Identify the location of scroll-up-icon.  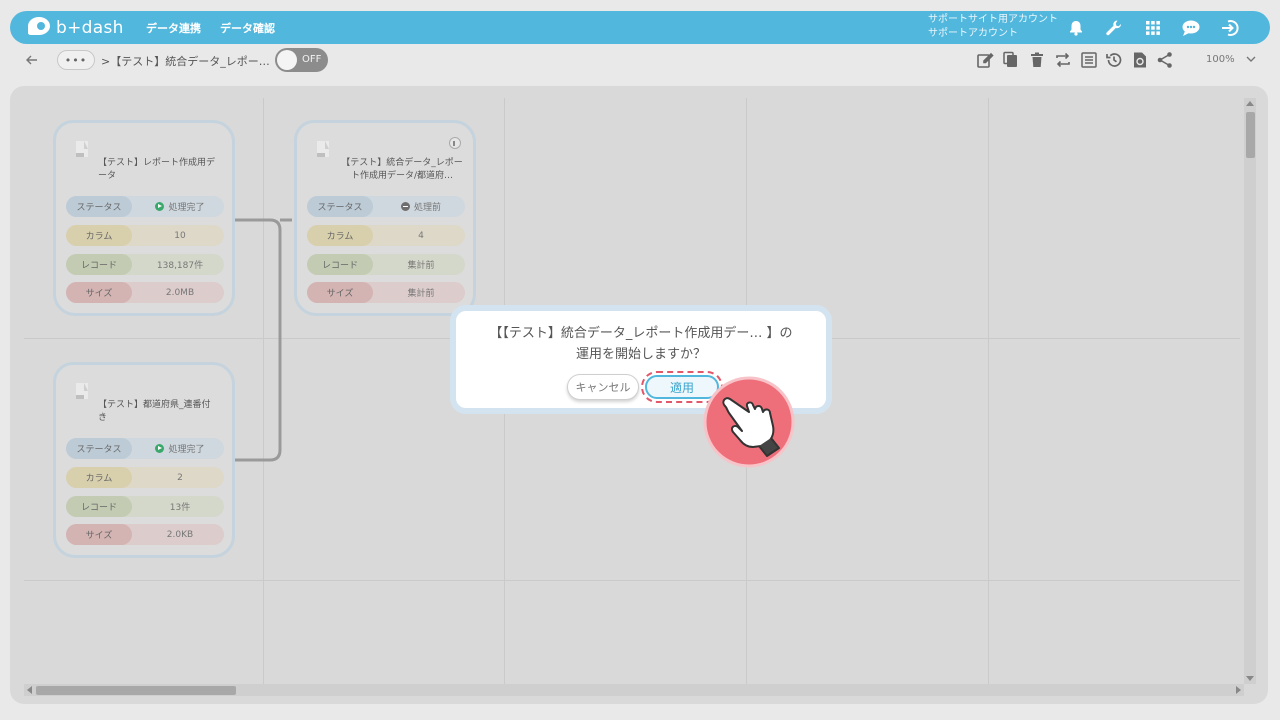
(1250, 103).